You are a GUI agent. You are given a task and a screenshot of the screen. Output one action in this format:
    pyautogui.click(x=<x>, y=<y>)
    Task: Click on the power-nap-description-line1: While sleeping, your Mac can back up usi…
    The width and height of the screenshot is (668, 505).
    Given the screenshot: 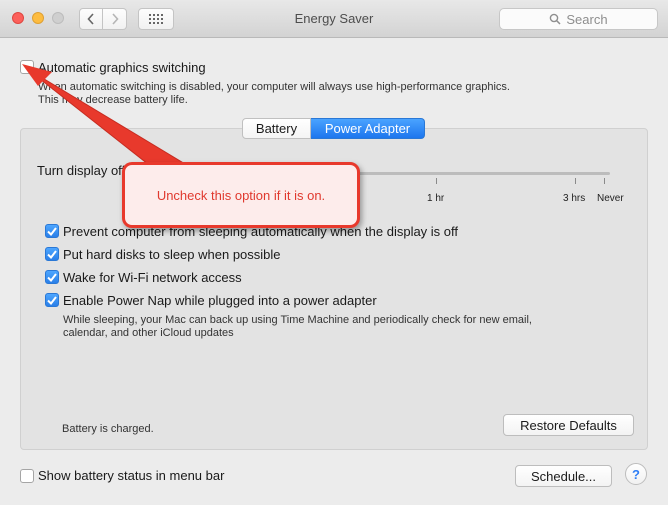 What is the action you would take?
    pyautogui.click(x=297, y=320)
    